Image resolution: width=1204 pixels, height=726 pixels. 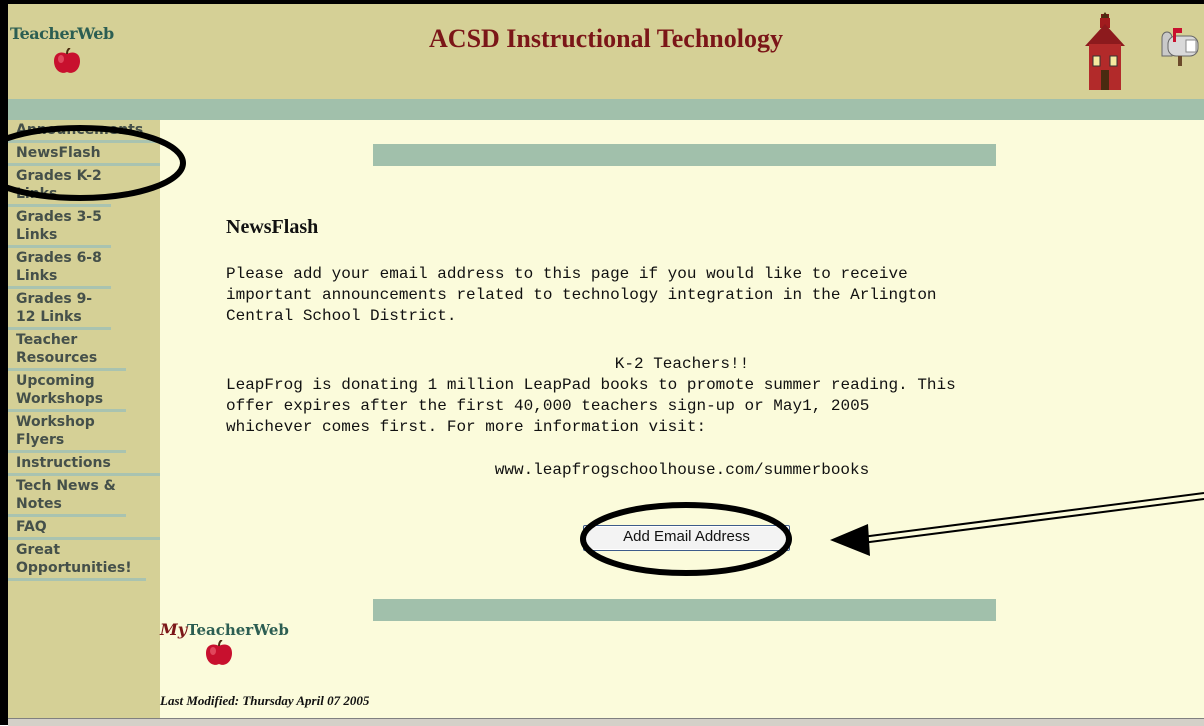 What do you see at coordinates (77, 560) in the screenshot?
I see `sidebar-item-great-opportunities: Great Opportunities!` at bounding box center [77, 560].